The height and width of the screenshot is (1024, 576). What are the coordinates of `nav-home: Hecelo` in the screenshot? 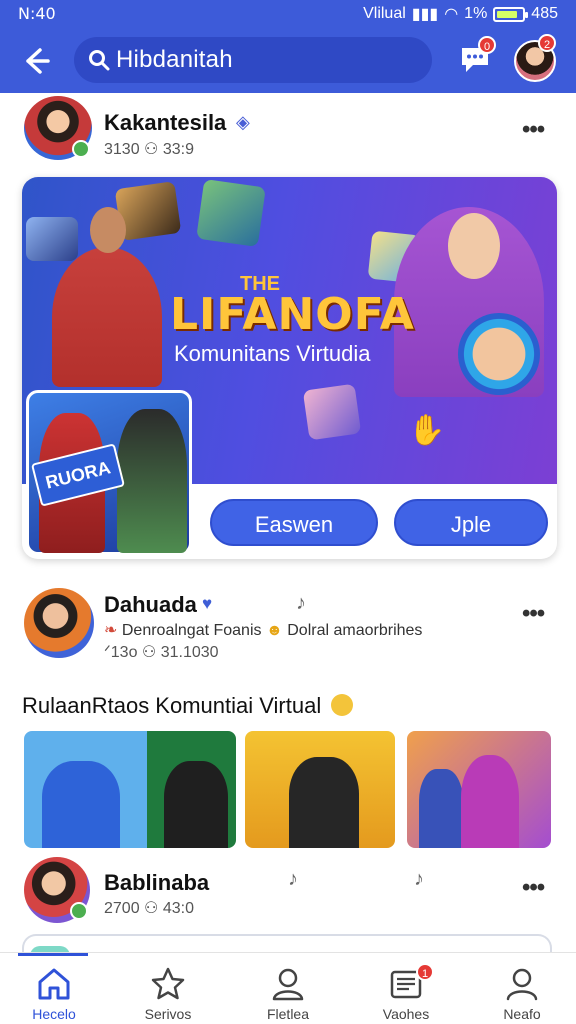 It's located at (54, 992).